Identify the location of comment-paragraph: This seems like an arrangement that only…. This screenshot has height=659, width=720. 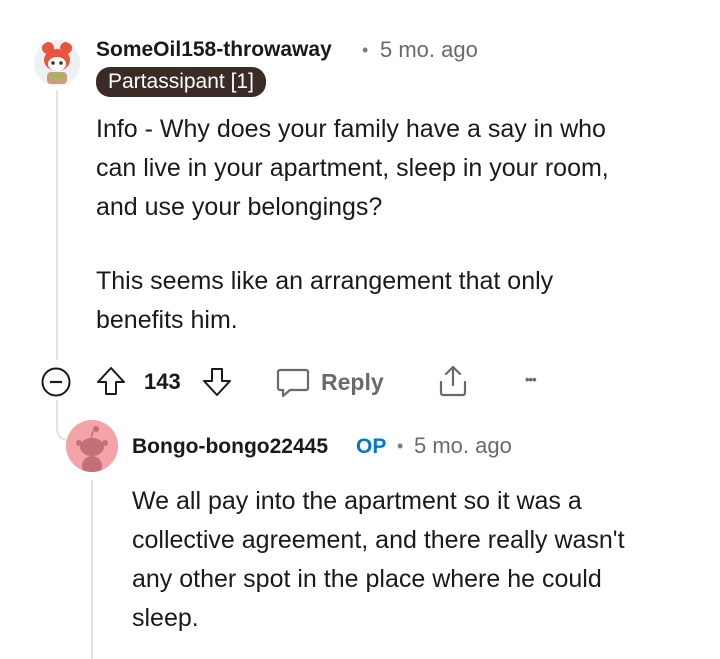
(325, 300).